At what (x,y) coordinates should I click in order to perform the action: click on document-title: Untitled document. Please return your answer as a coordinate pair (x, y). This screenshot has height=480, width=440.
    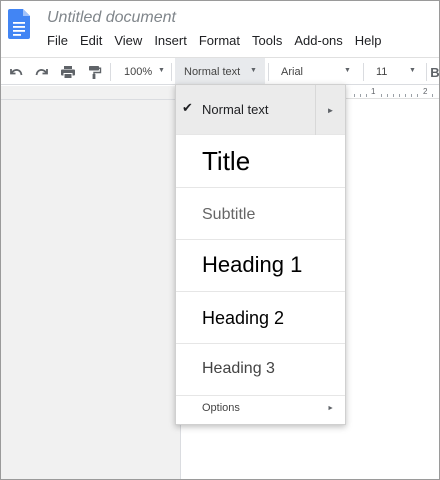
    Looking at the image, I should click on (111, 18).